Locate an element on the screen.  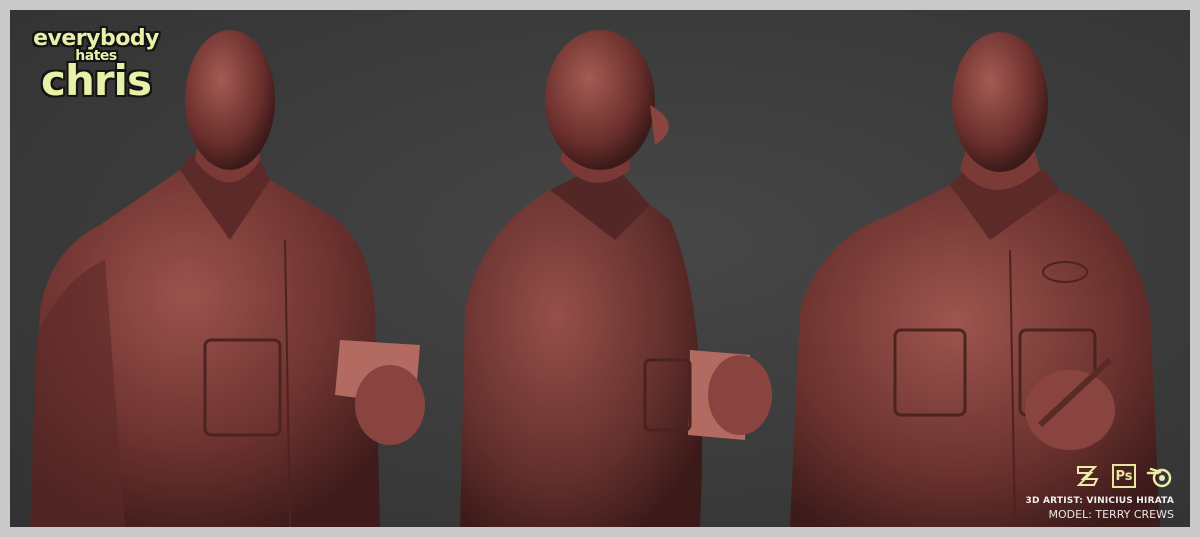
tool-icons: Ps is located at coordinates (1124, 476).